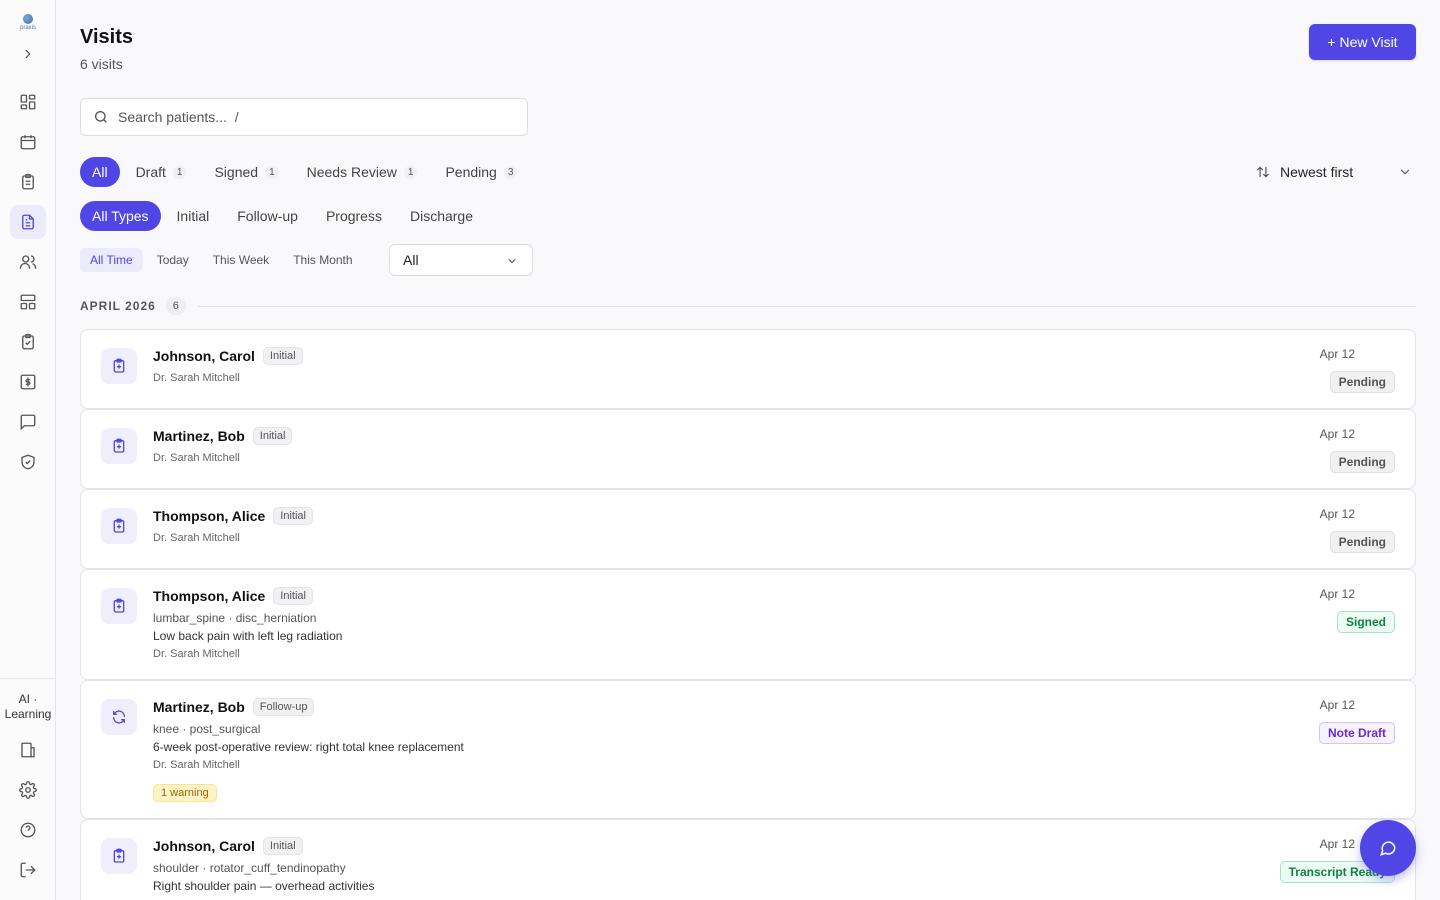  I want to click on logout-icon, so click(28, 870).